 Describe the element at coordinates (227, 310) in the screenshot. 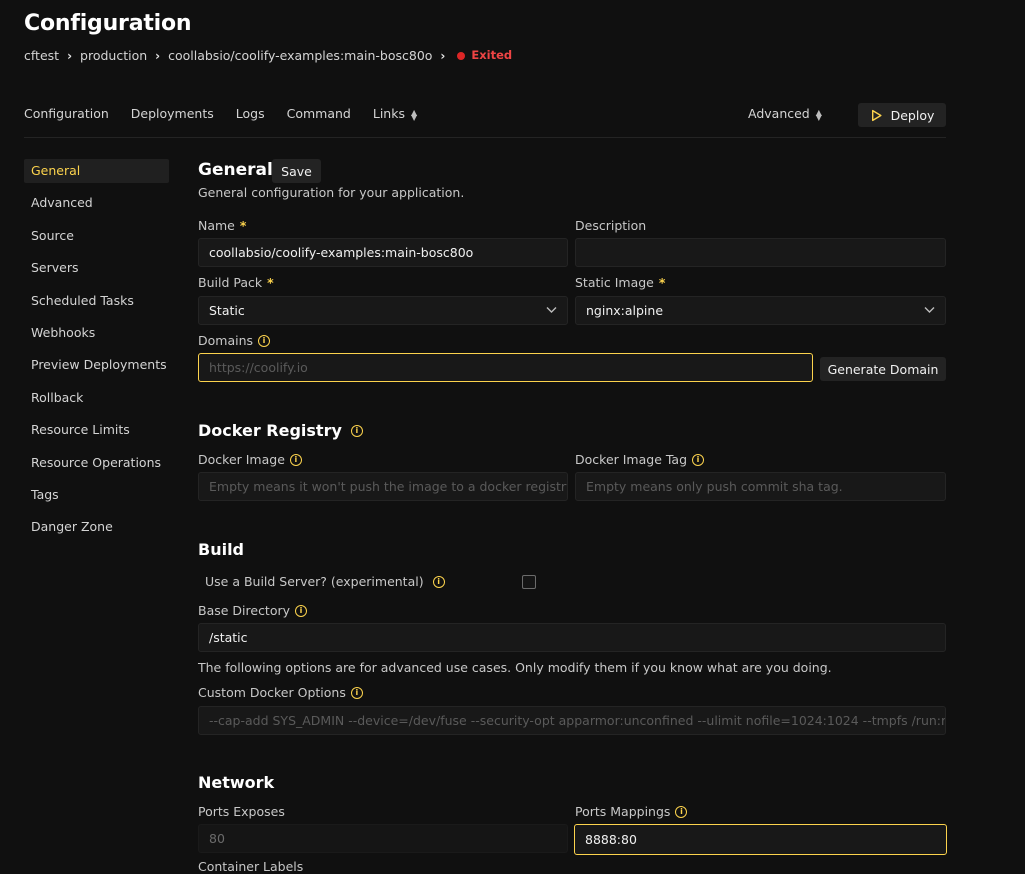

I see `build-pack-value: Static` at that location.